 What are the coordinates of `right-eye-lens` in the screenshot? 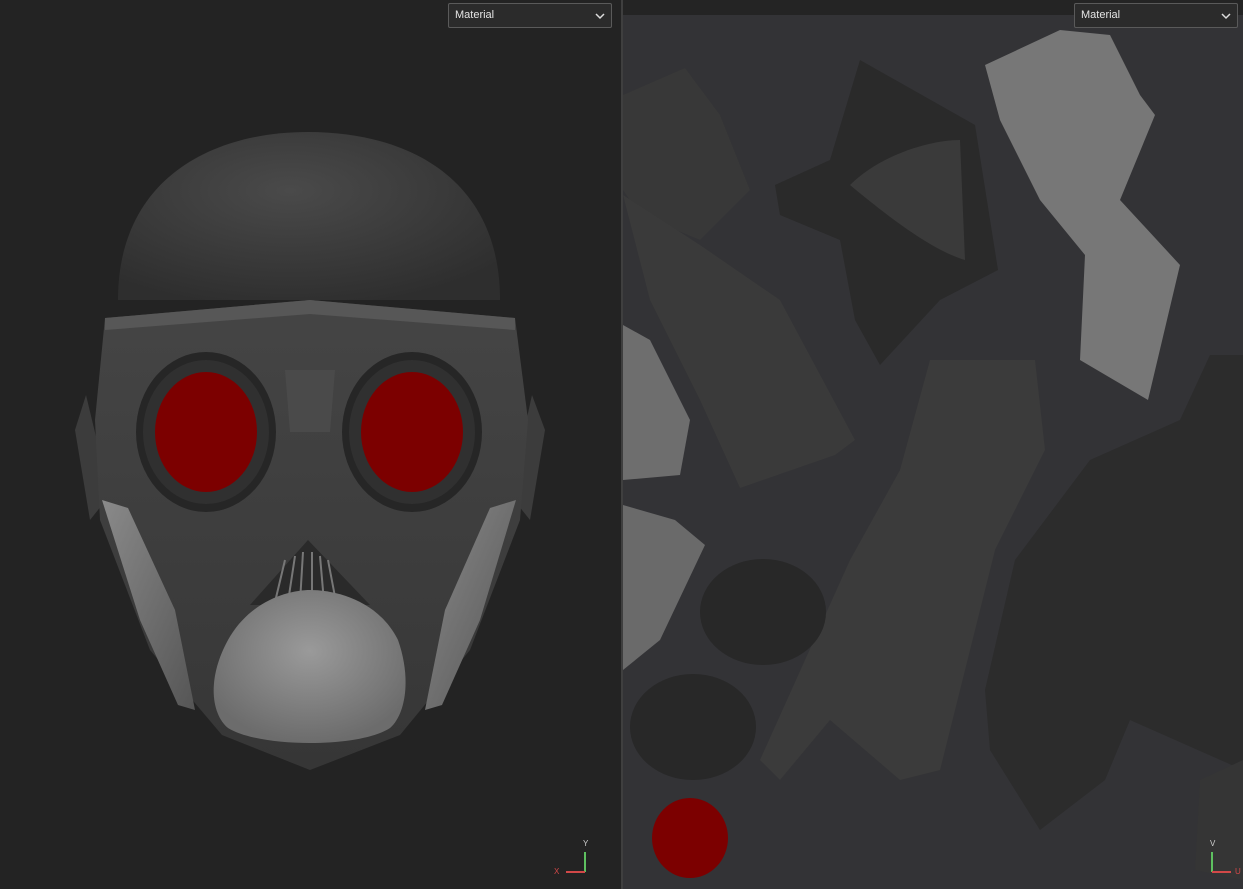 It's located at (412, 432).